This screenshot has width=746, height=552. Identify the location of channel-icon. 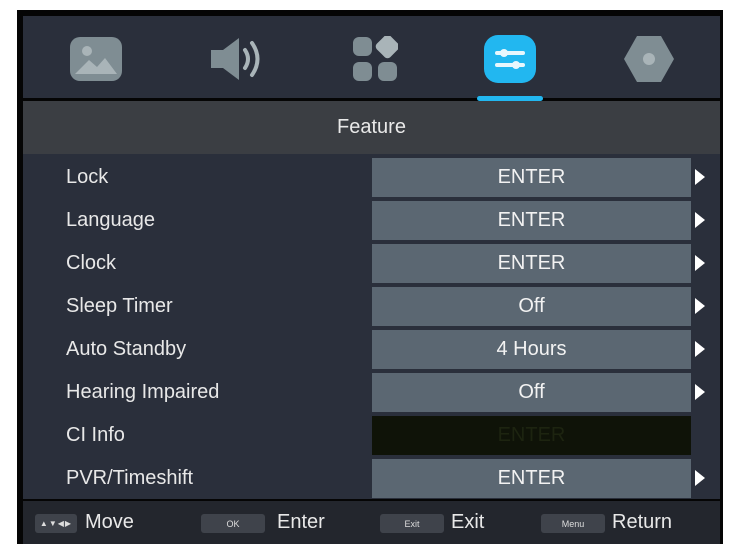
(375, 58).